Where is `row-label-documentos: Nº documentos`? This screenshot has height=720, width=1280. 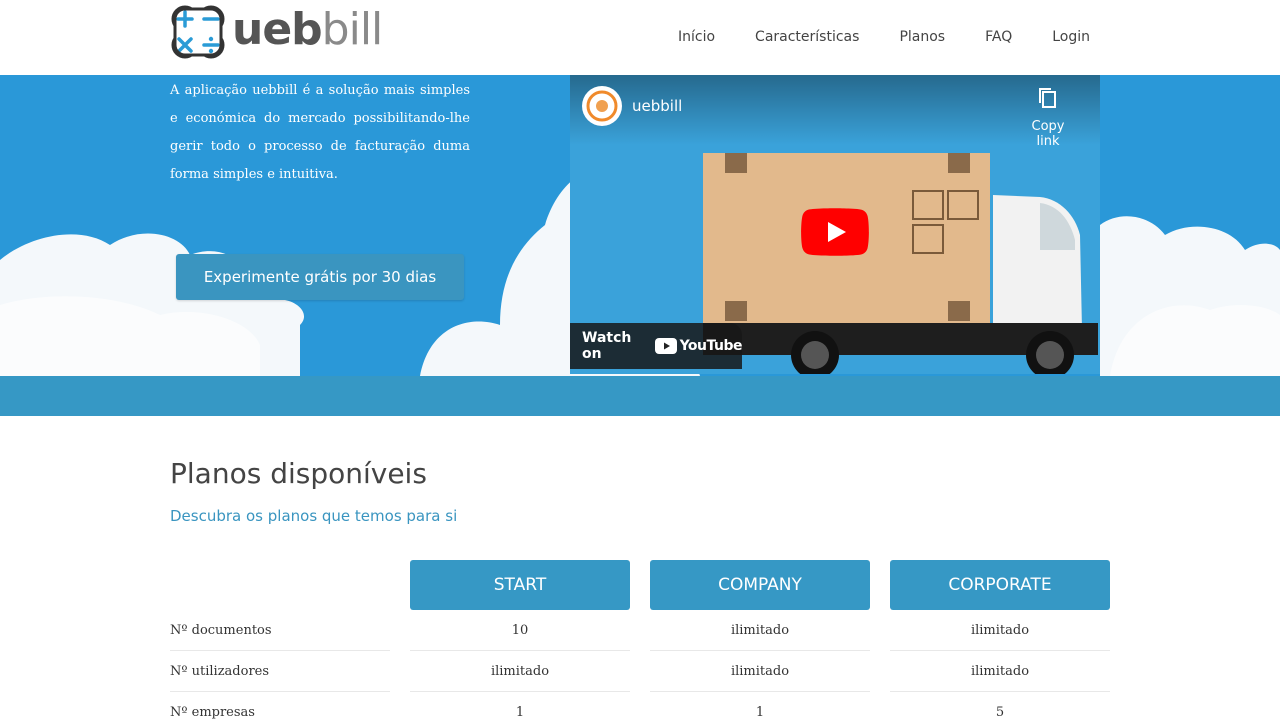
row-label-documentos: Nº documentos is located at coordinates (280, 630).